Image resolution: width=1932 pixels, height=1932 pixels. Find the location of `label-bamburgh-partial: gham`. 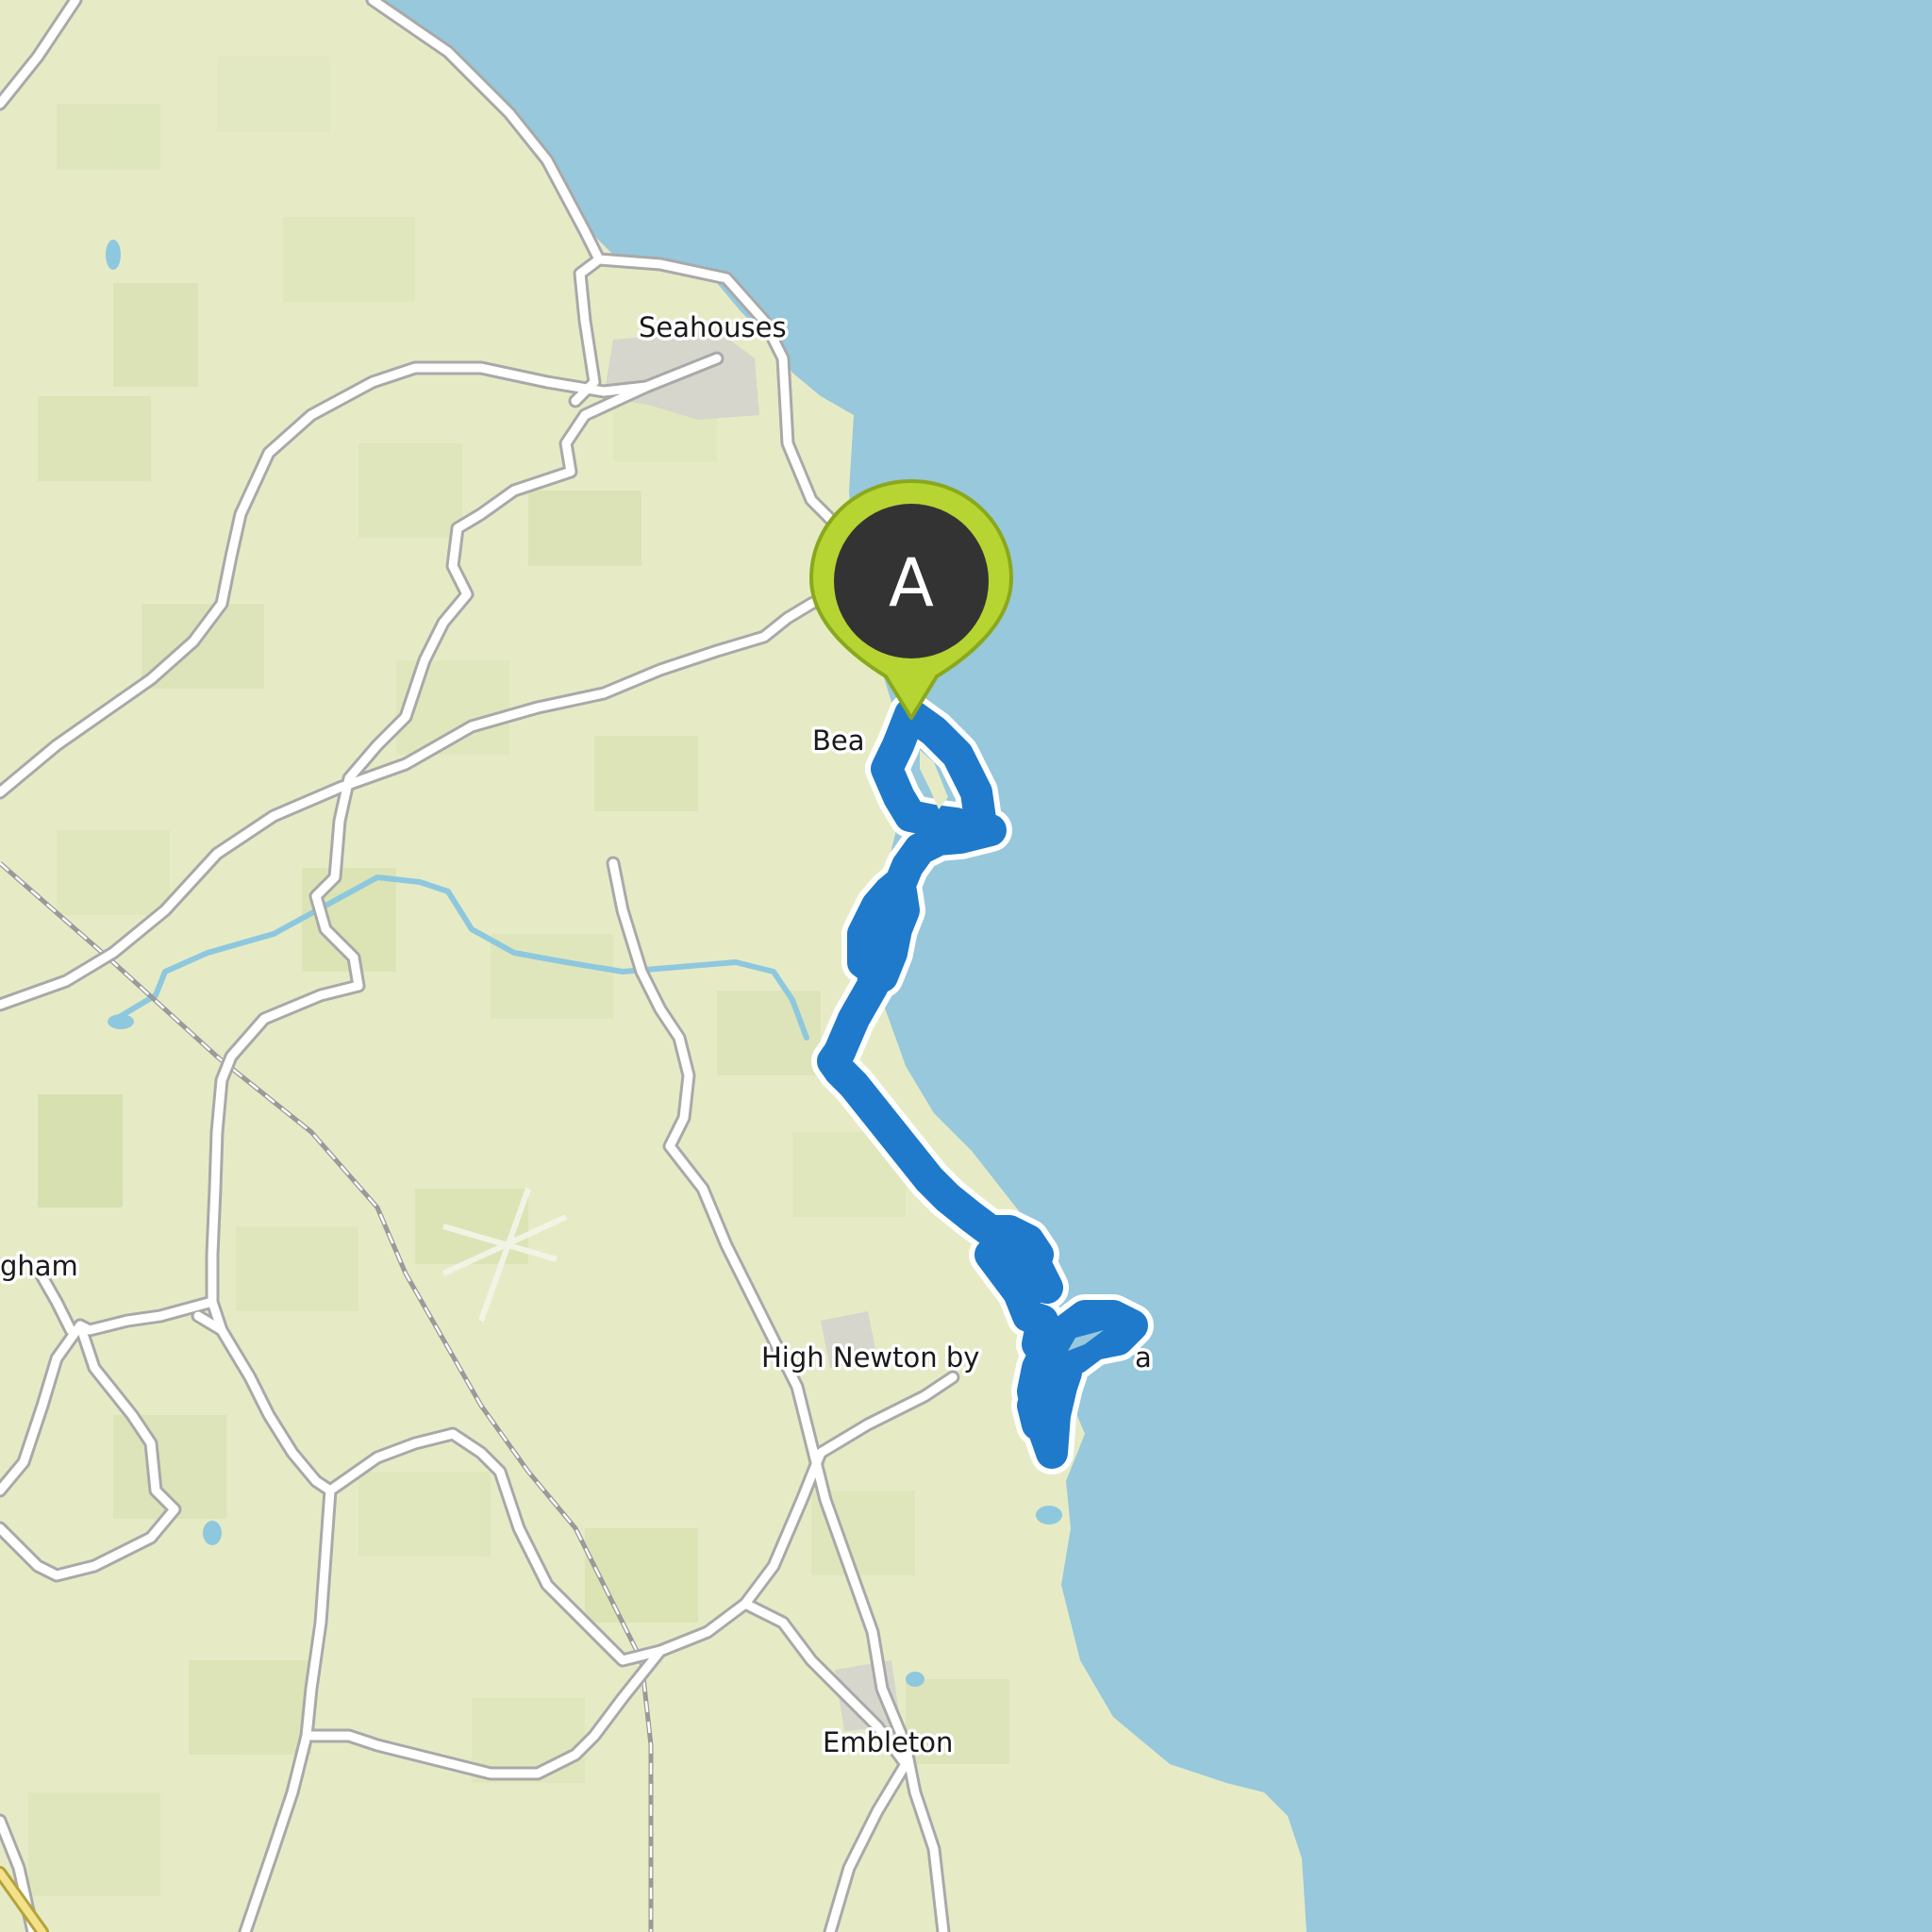

label-bamburgh-partial: gham is located at coordinates (39, 1266).